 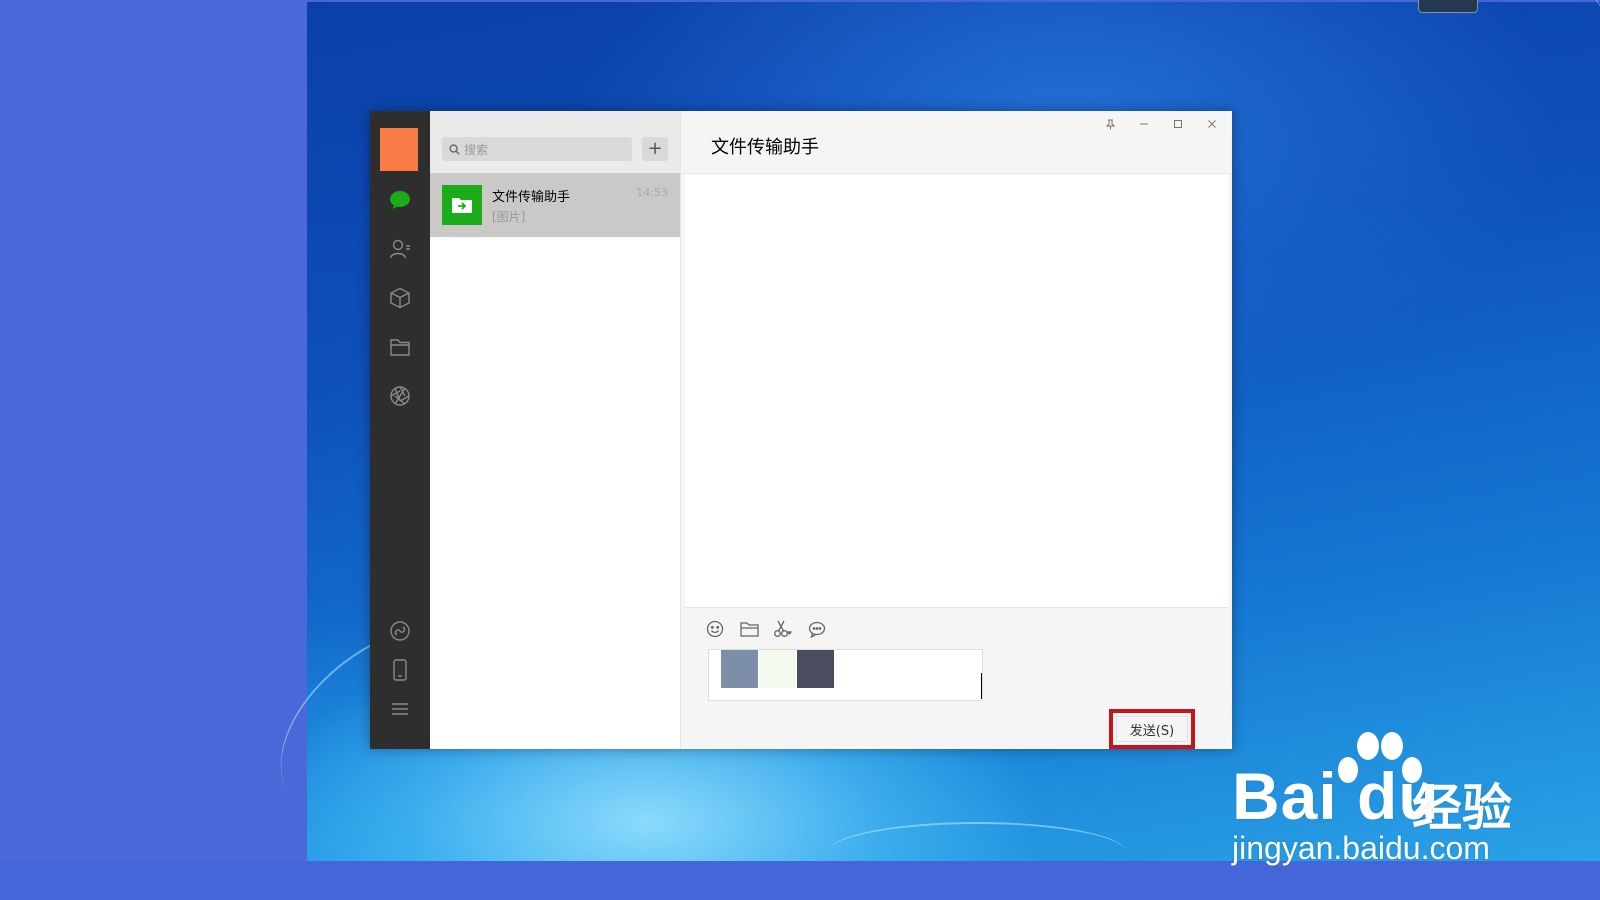 I want to click on pin-icon, so click(x=1110, y=124).